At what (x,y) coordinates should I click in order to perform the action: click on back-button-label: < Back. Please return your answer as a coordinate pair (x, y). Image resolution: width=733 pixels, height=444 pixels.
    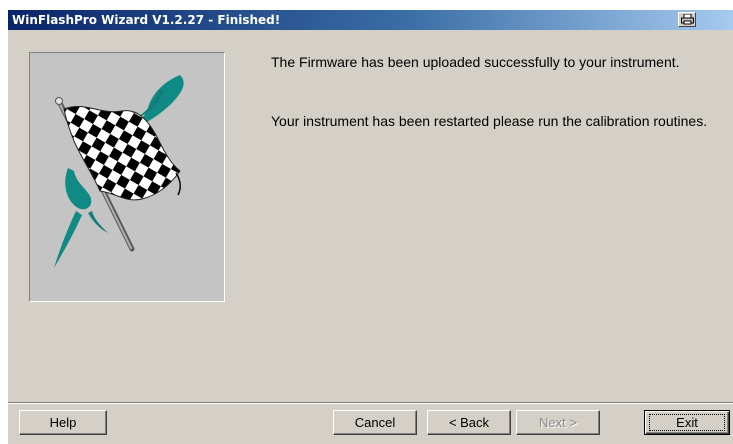
    Looking at the image, I should click on (469, 422).